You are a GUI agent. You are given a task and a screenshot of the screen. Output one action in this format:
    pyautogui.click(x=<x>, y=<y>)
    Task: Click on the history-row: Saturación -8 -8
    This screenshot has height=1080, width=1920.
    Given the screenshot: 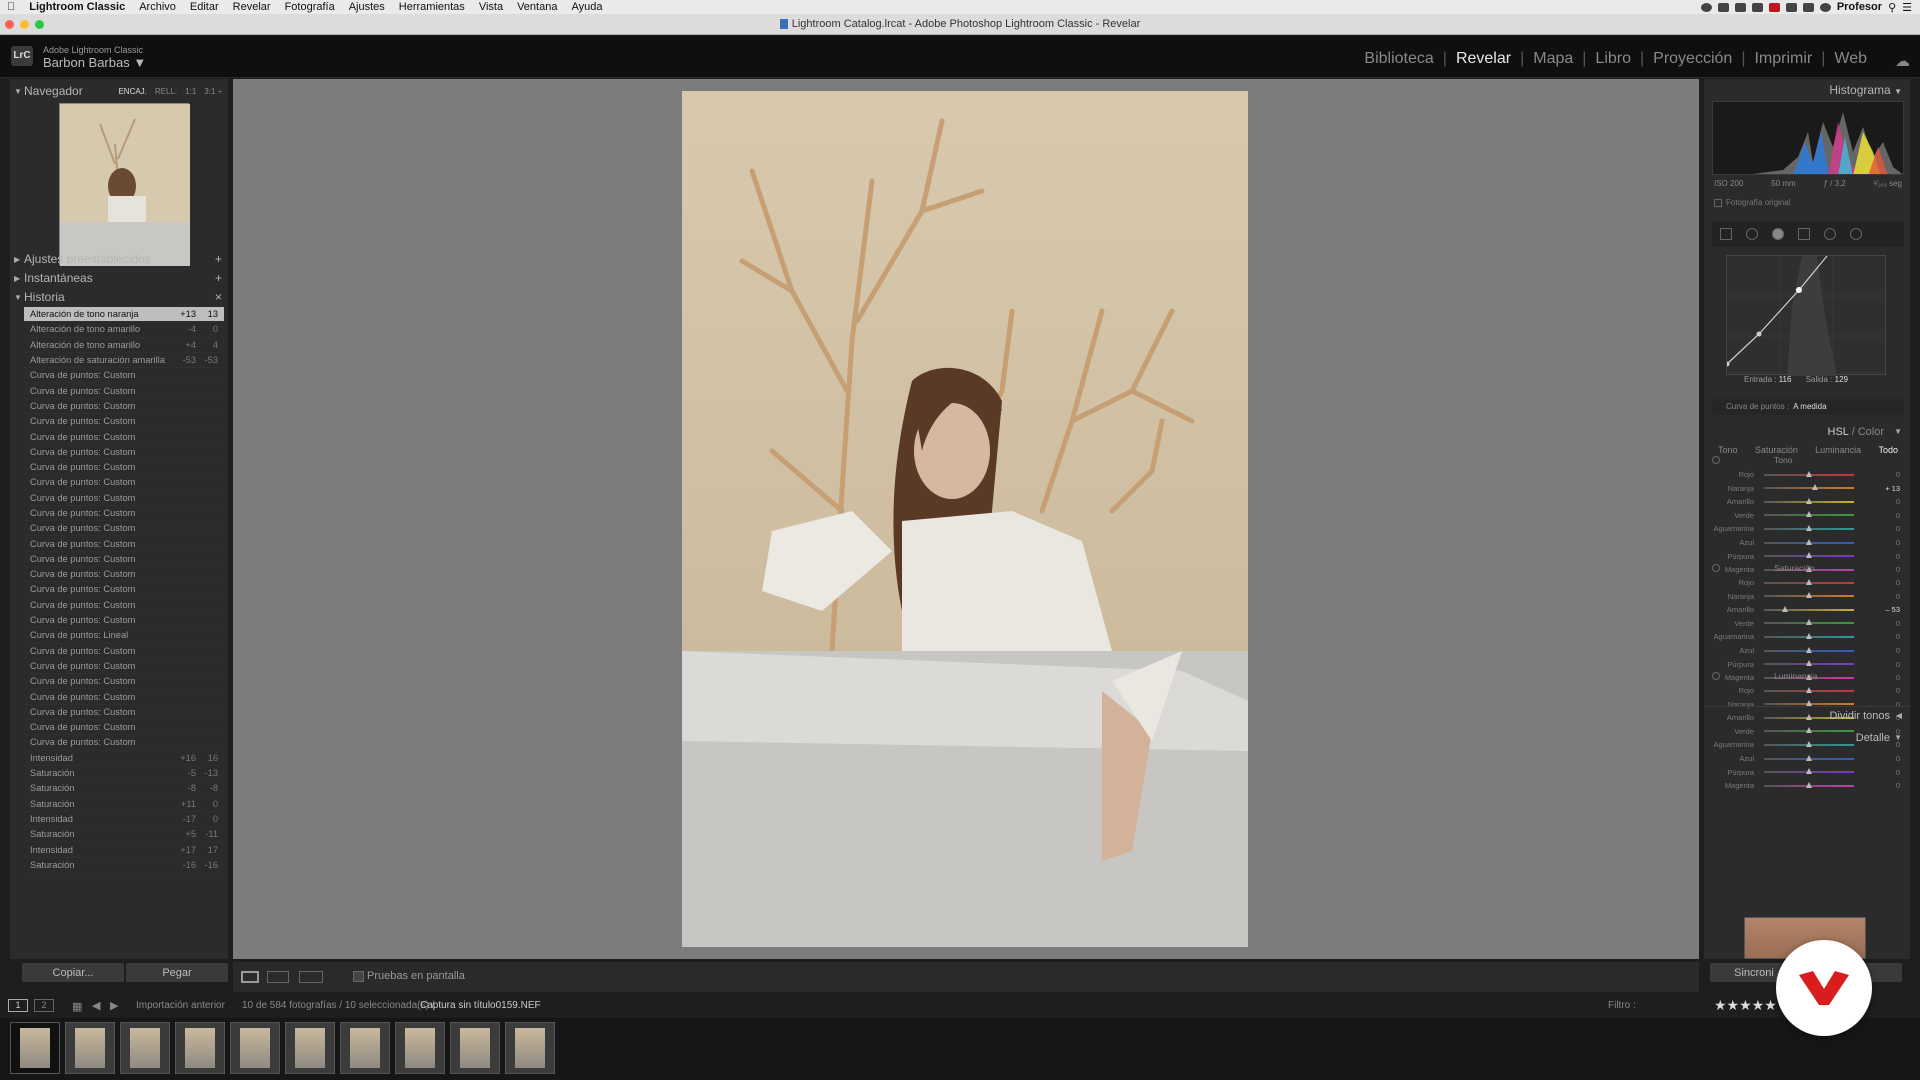 What is the action you would take?
    pyautogui.click(x=124, y=789)
    